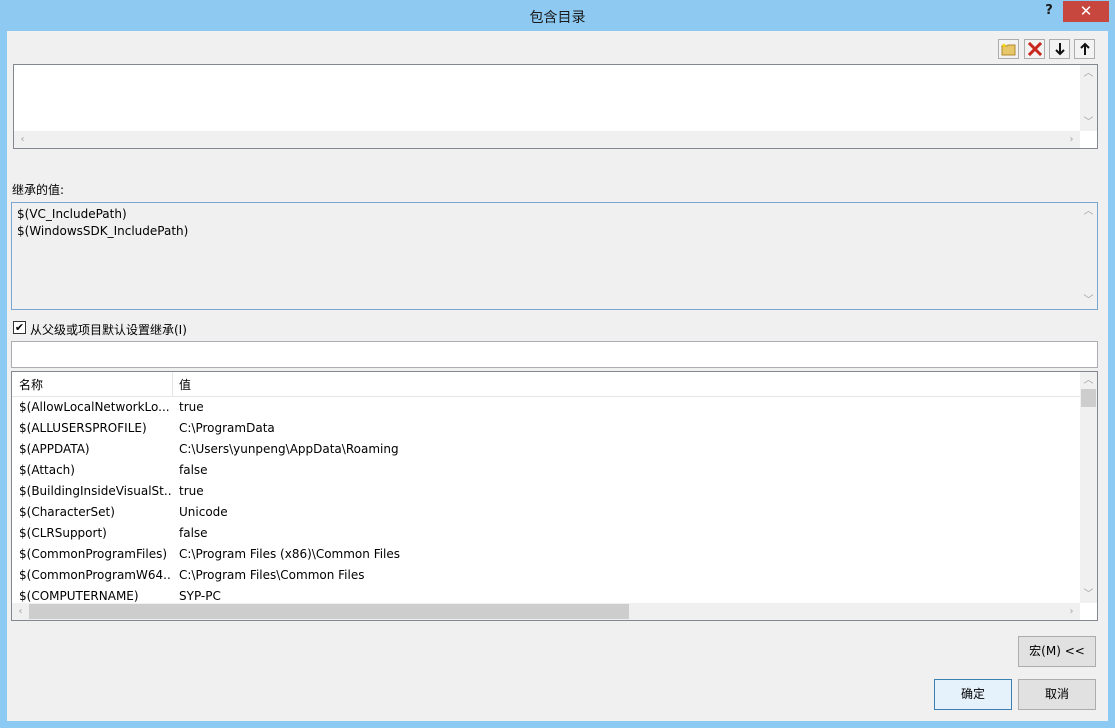  Describe the element at coordinates (272, 575) in the screenshot. I see `macro-value: C:\Program Files\Common Files` at that location.